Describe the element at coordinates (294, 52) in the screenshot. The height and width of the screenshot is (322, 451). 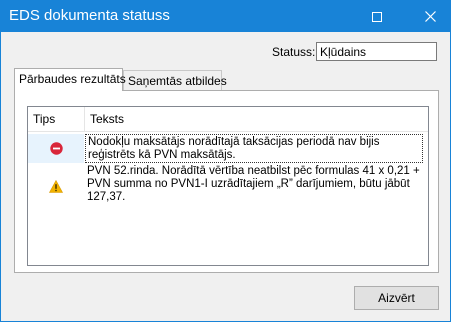
I see `status-label: Statuss:` at that location.